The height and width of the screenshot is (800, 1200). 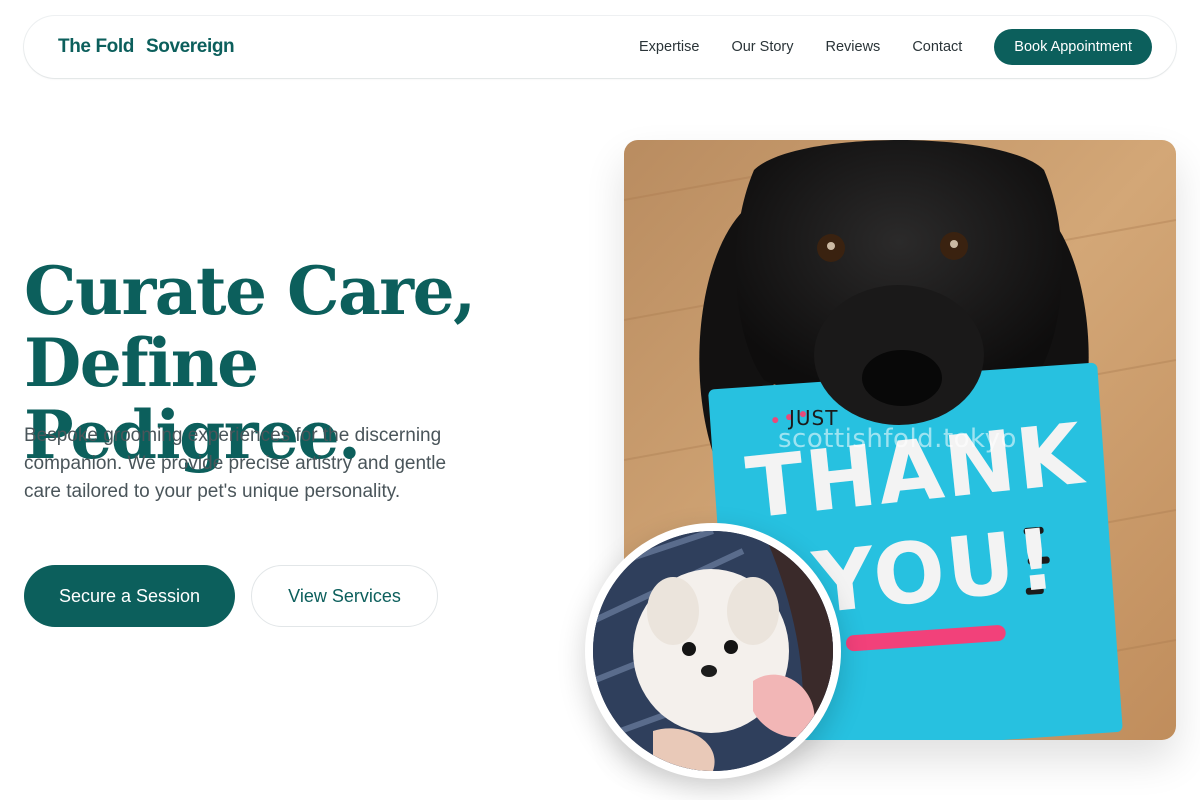 I want to click on nav-link-expertise: Expertise, so click(x=669, y=47).